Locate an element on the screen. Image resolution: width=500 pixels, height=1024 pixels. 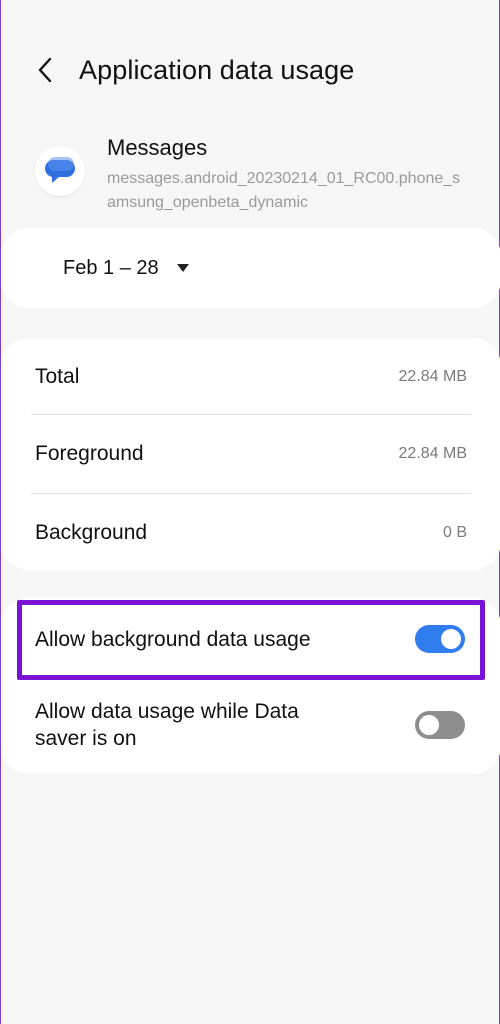
data-saver-switch is located at coordinates (440, 725).